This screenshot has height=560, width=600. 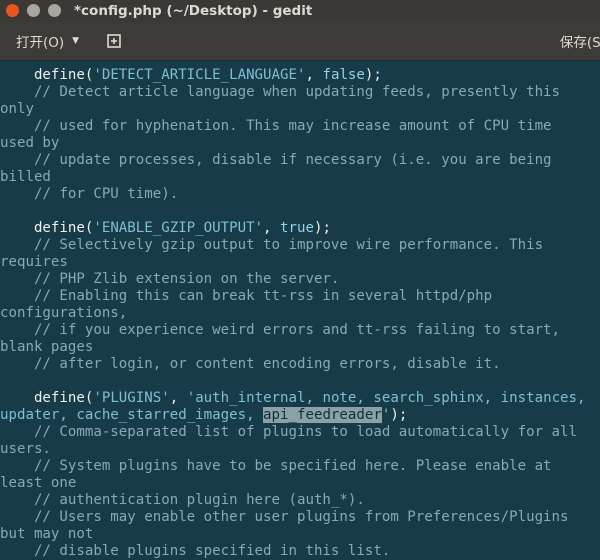 What do you see at coordinates (293, 143) in the screenshot?
I see `code-line: used by` at bounding box center [293, 143].